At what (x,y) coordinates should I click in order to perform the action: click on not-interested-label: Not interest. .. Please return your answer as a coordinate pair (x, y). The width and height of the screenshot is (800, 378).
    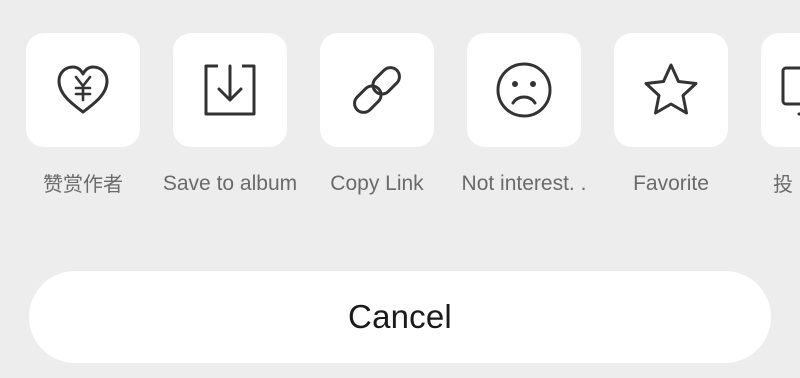
    Looking at the image, I should click on (524, 183).